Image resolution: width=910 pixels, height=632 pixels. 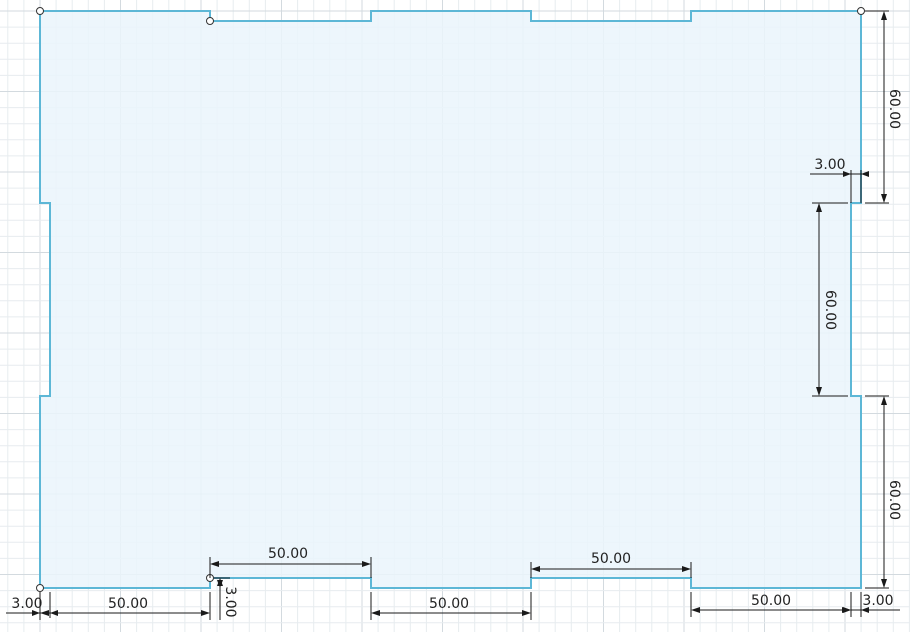 I want to click on dimension-left-offset: 3.00, so click(x=32, y=605).